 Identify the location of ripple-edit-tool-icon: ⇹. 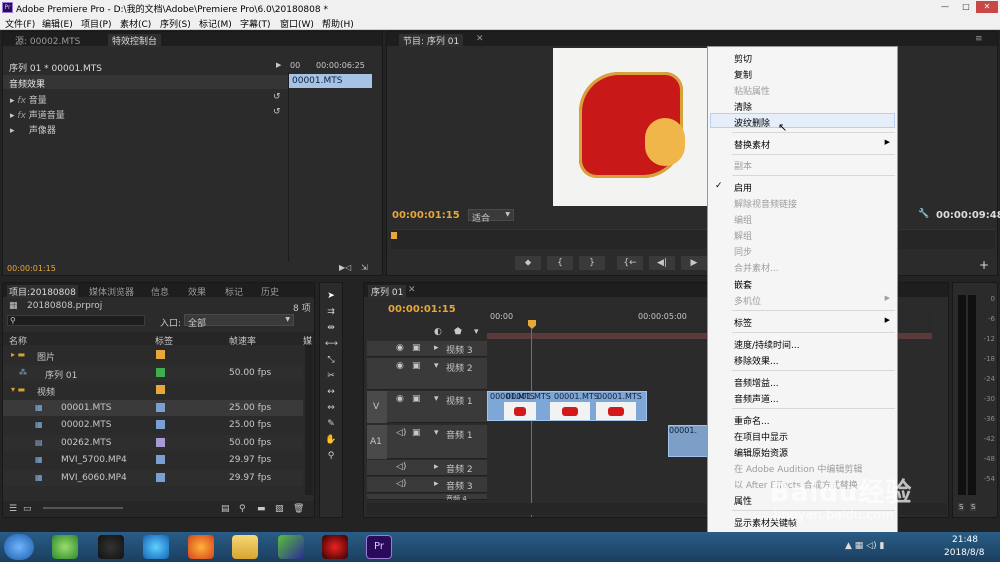
(331, 328).